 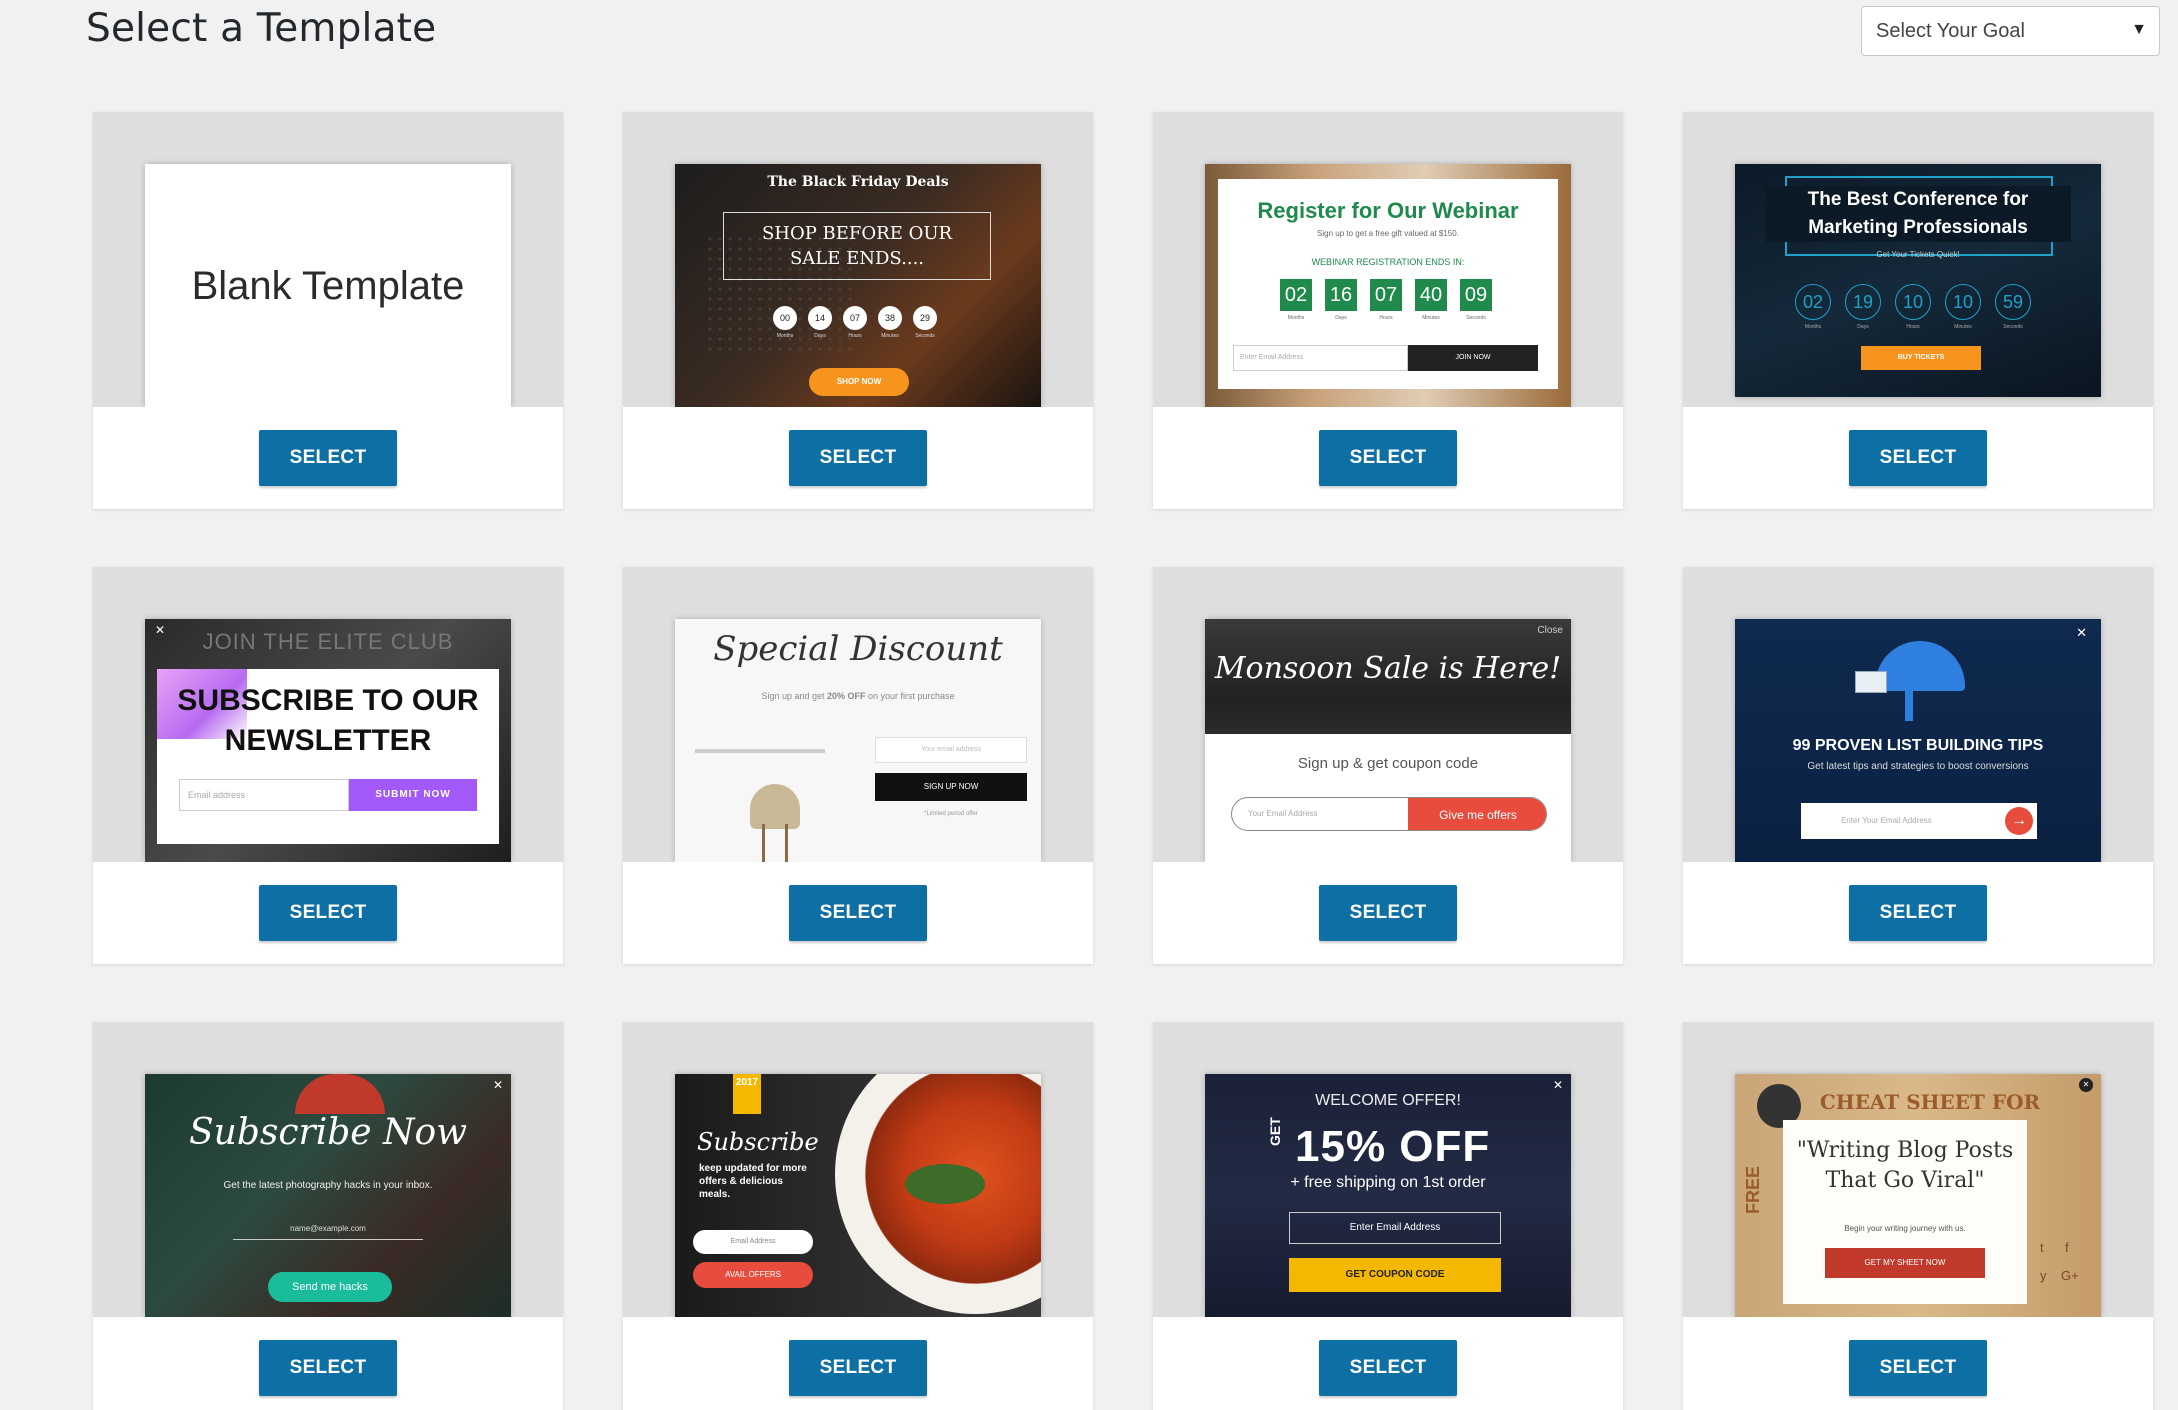 I want to click on food-email: Email Address, so click(x=753, y=1242).